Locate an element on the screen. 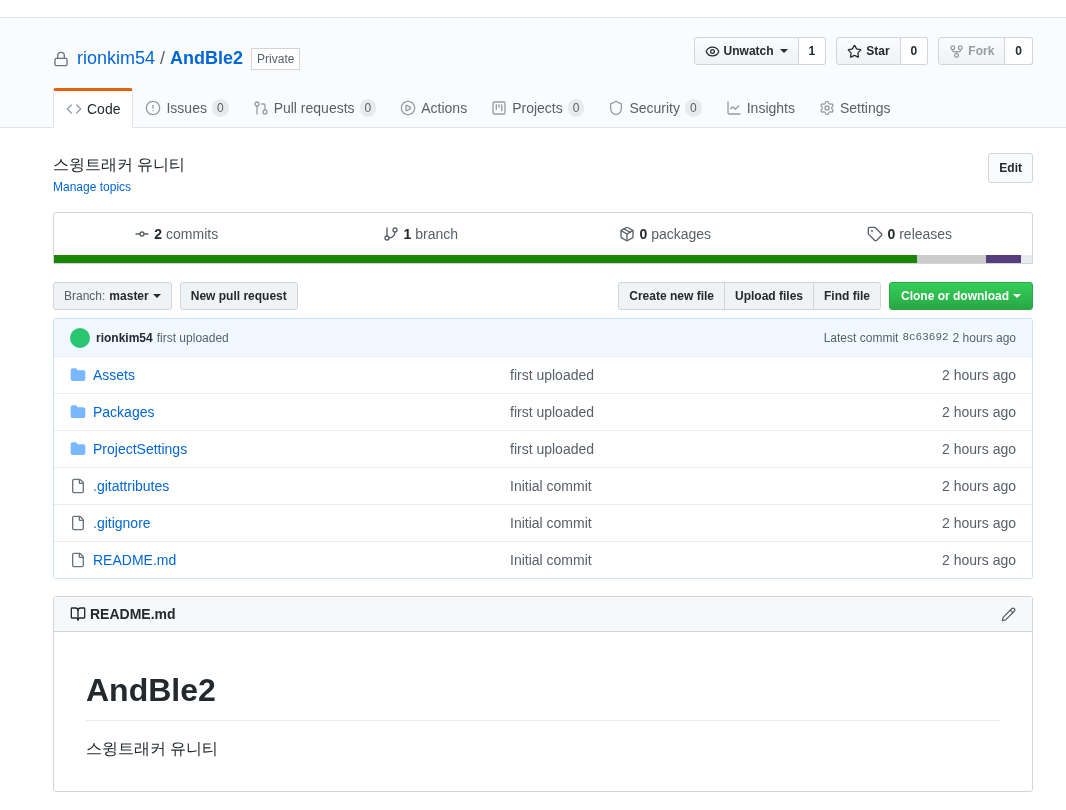 This screenshot has width=1066, height=810. file-action-button: Upload files is located at coordinates (769, 296).